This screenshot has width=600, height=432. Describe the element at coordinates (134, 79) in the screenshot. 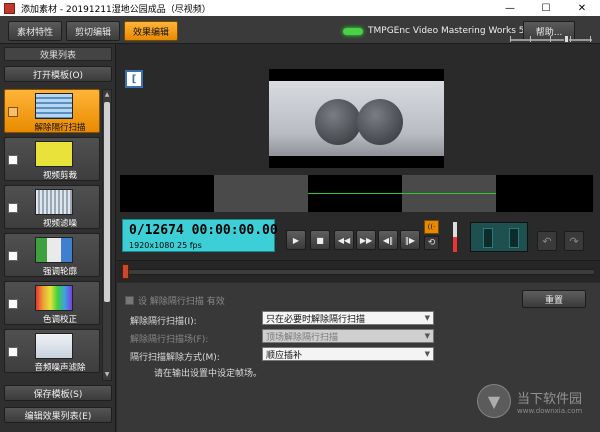

I see `preview-mode-icon: [` at that location.